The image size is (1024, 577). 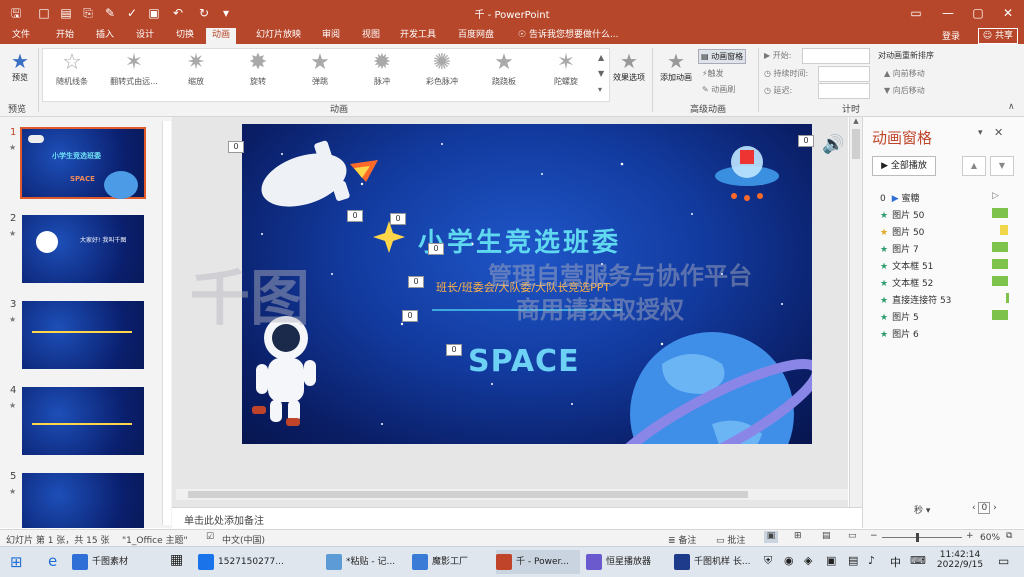 What do you see at coordinates (918, 560) in the screenshot?
I see `input-icon: ⌨` at bounding box center [918, 560].